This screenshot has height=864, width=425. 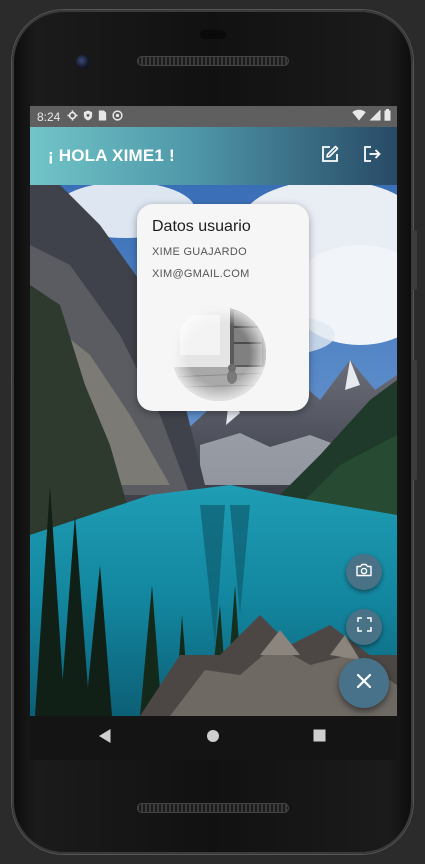 What do you see at coordinates (213, 156) in the screenshot?
I see `app-bar: ¡ HOLA XIME1 !` at bounding box center [213, 156].